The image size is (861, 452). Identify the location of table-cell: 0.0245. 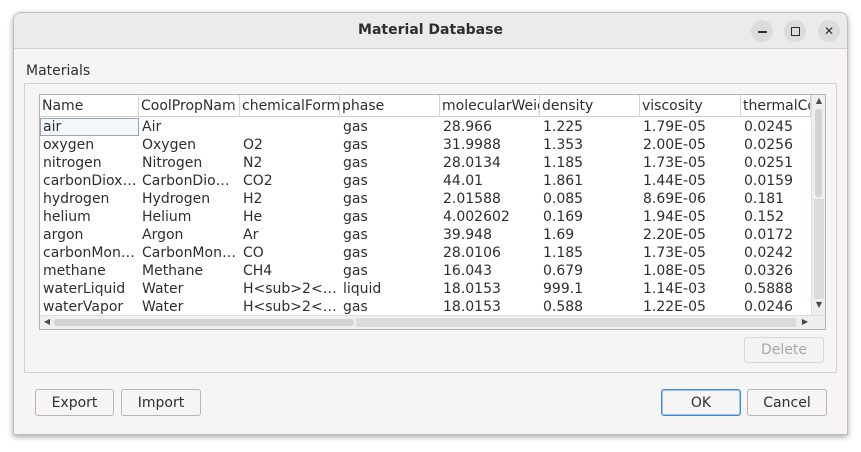
(776, 127).